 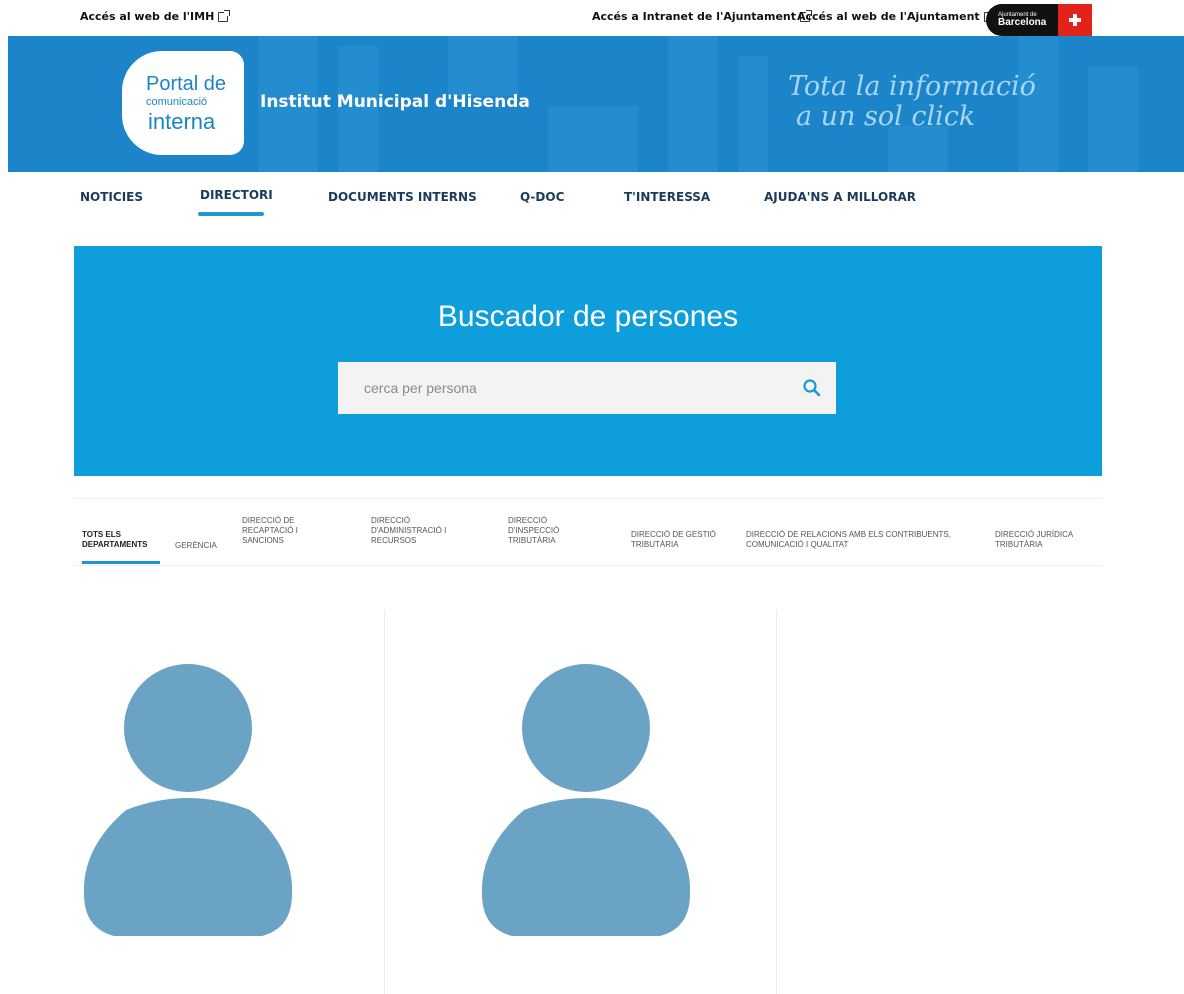 I want to click on nav-item-directori: DIRECTORI, so click(x=236, y=195).